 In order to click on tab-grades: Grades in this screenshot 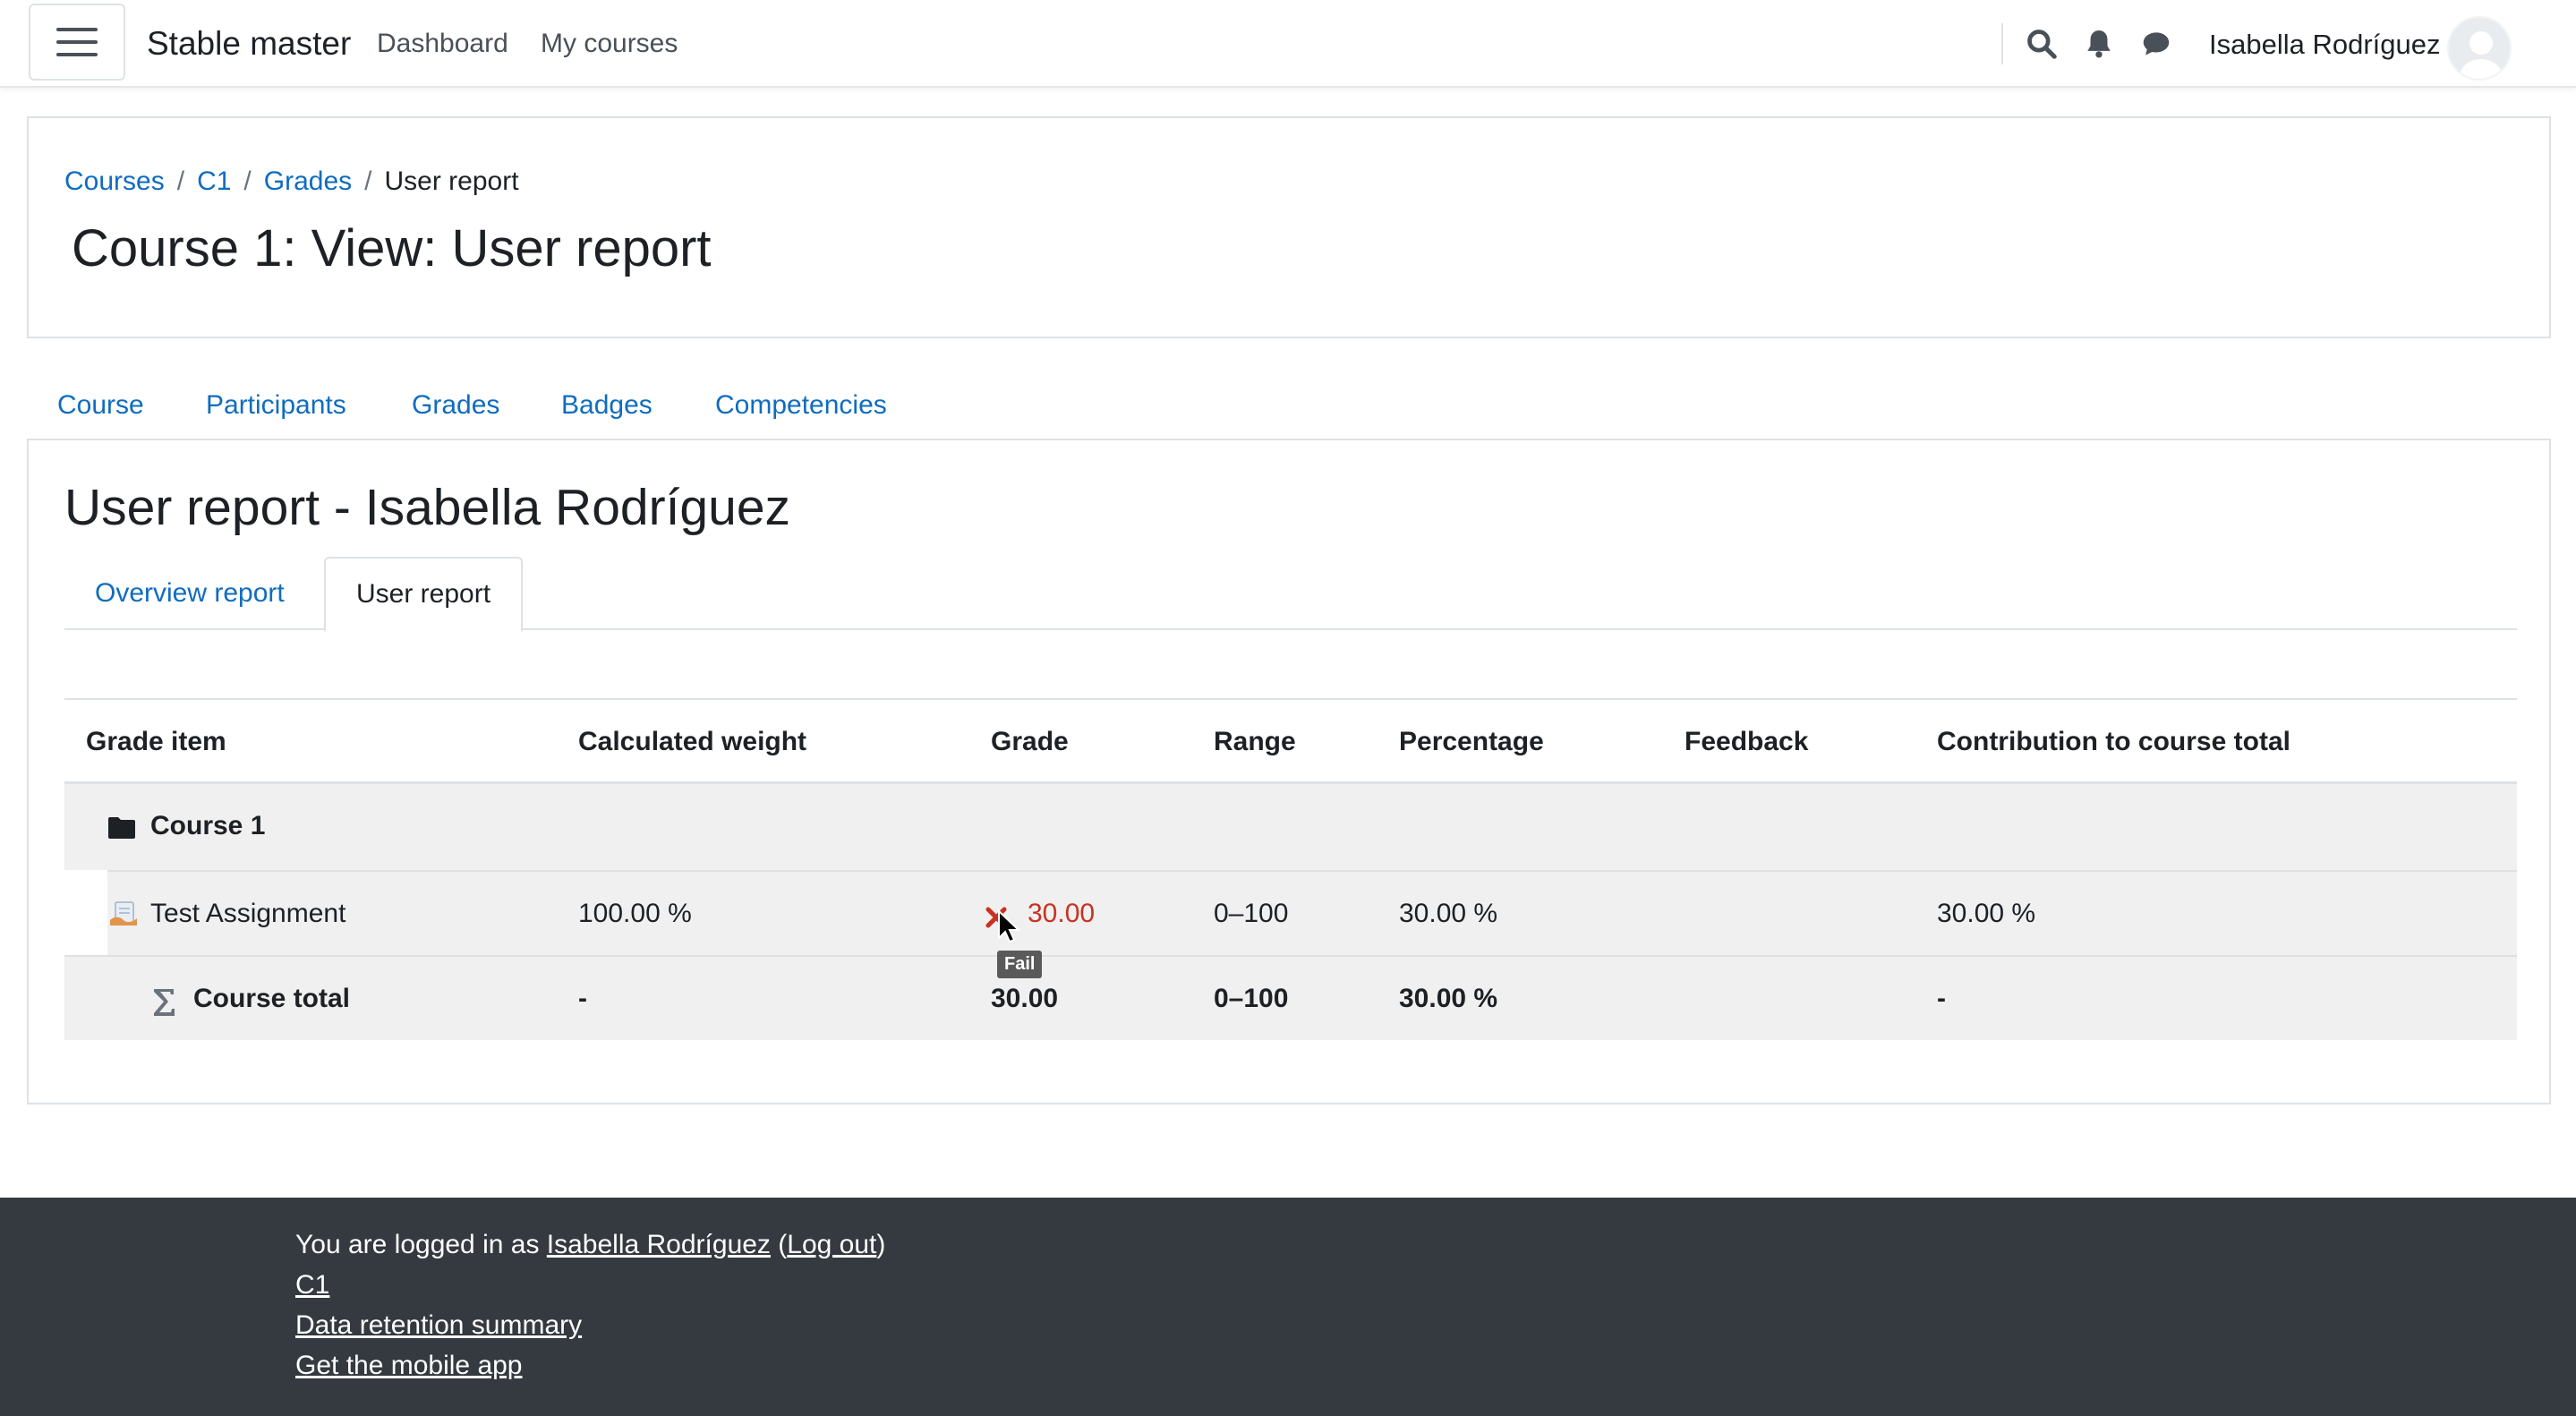, I will do `click(455, 405)`.